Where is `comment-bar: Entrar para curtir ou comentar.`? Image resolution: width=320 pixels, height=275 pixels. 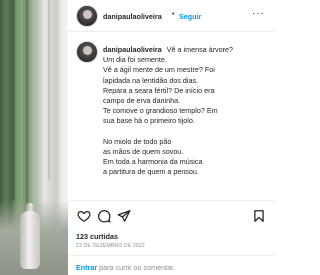 comment-bar: Entrar para curtir ou comentar. is located at coordinates (171, 265).